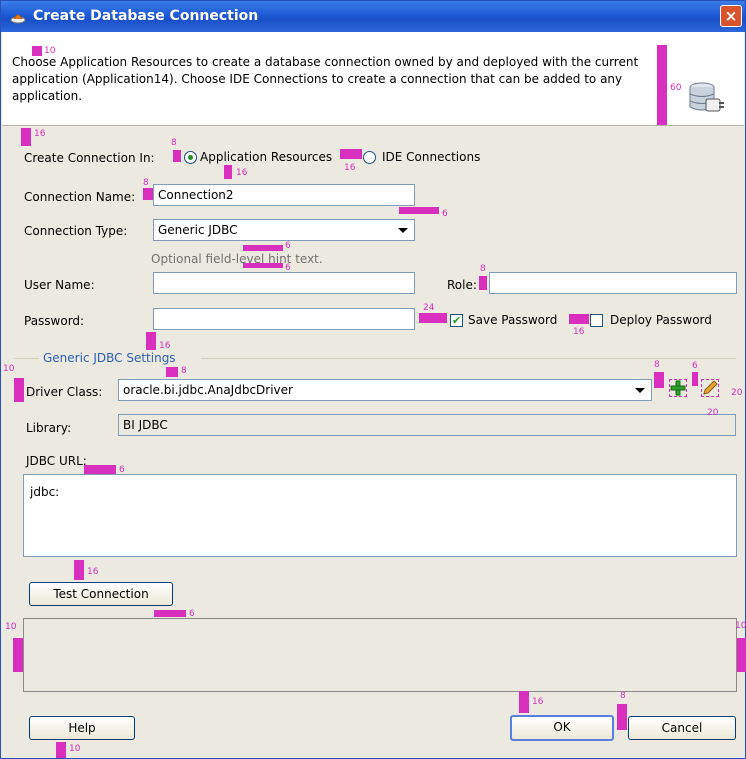  I want to click on radio-application-resources, so click(190, 157).